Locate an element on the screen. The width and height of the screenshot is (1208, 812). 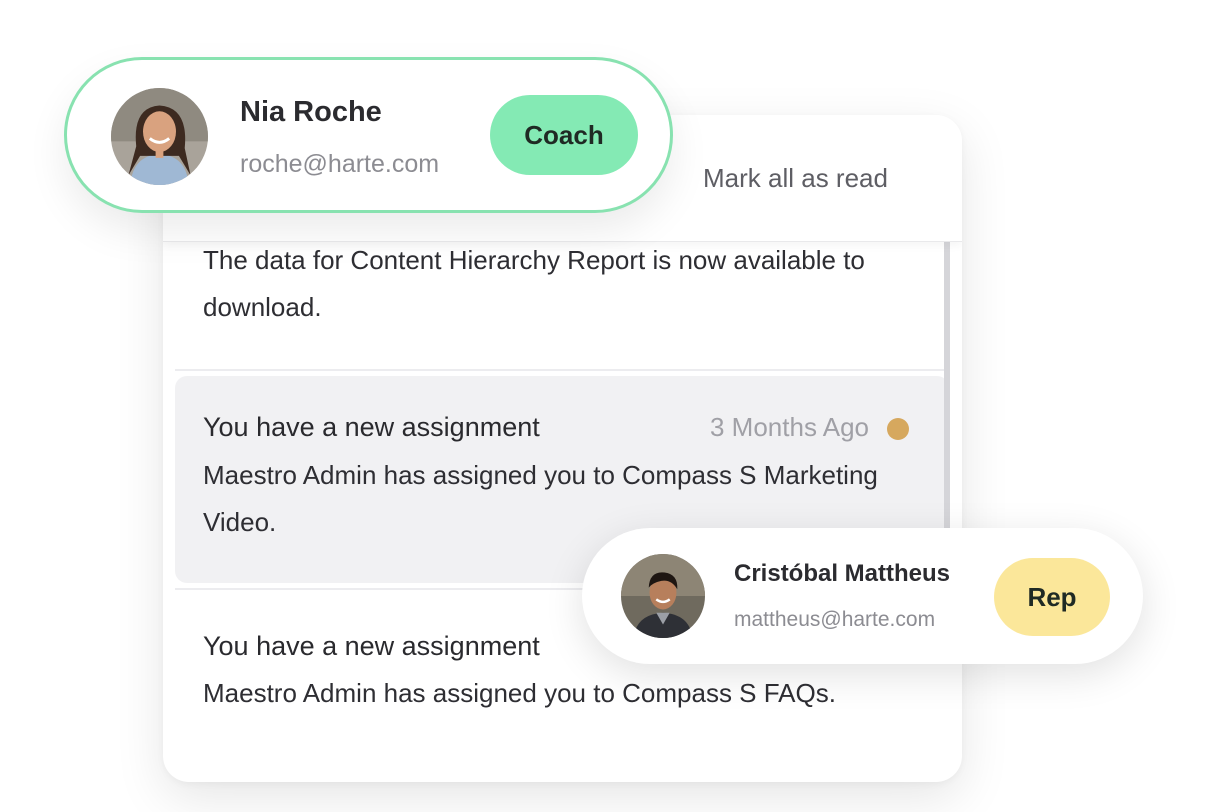
user-name: Nia Roche is located at coordinates (311, 112).